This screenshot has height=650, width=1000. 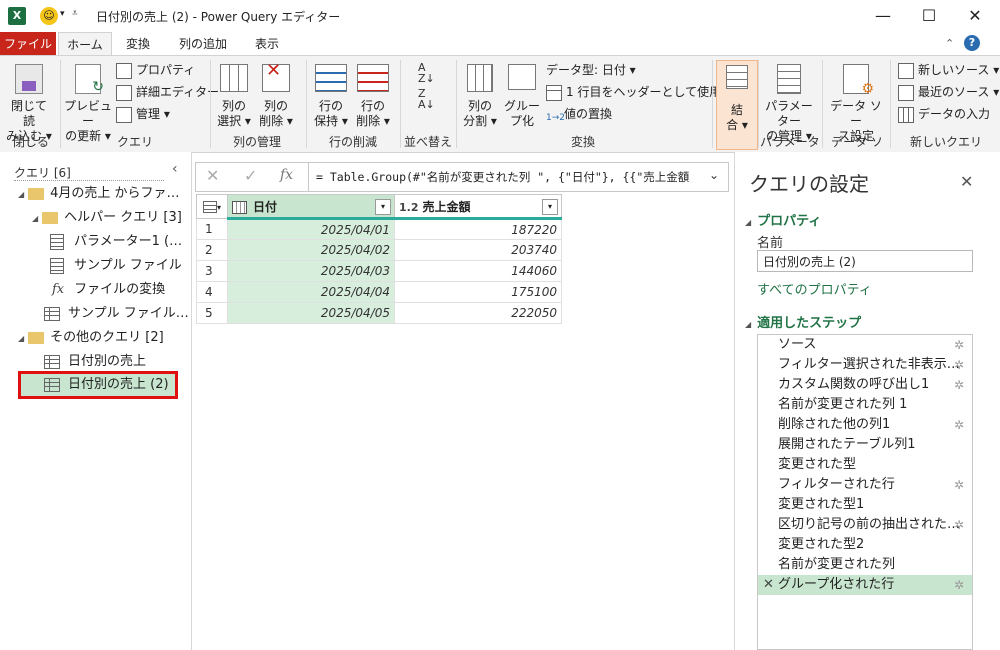 I want to click on close-settings-button: ✕, so click(x=966, y=181).